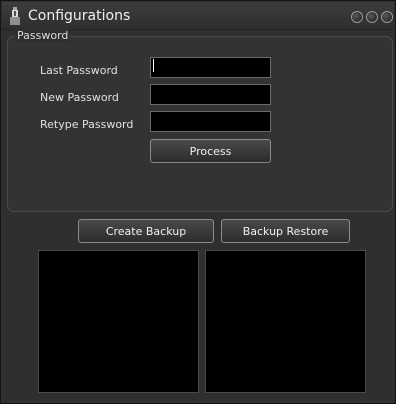  I want to click on retype-password-label: Retype Password, so click(87, 124).